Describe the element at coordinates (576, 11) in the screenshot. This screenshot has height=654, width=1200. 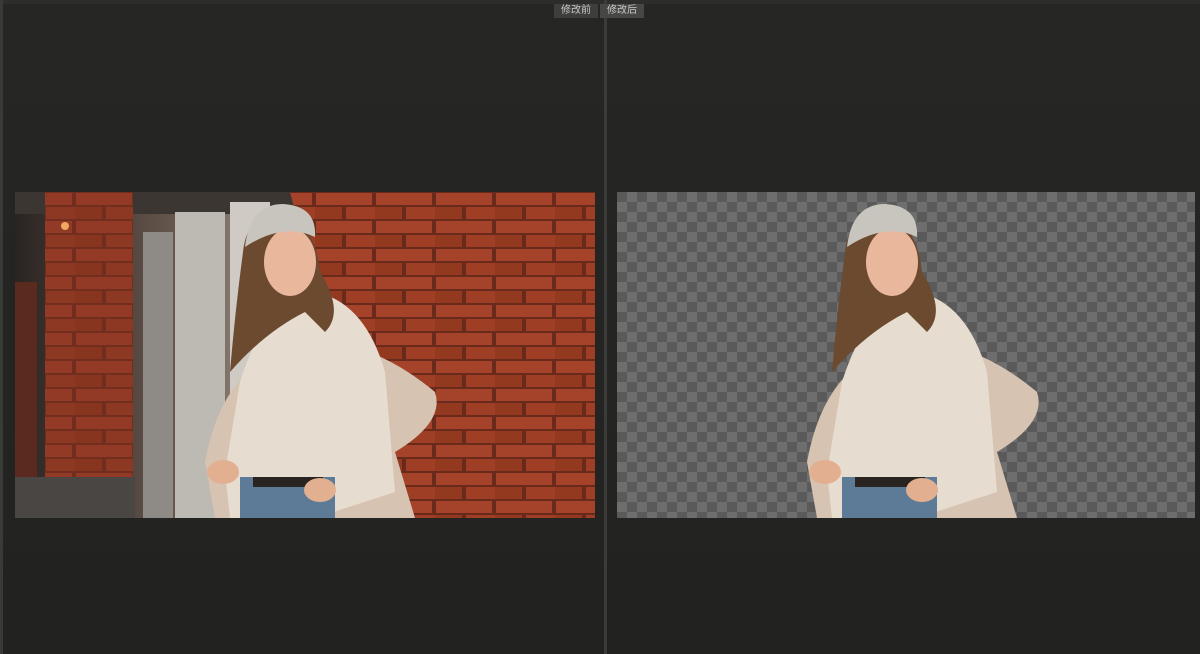
I see `tab-before: 修改前` at that location.